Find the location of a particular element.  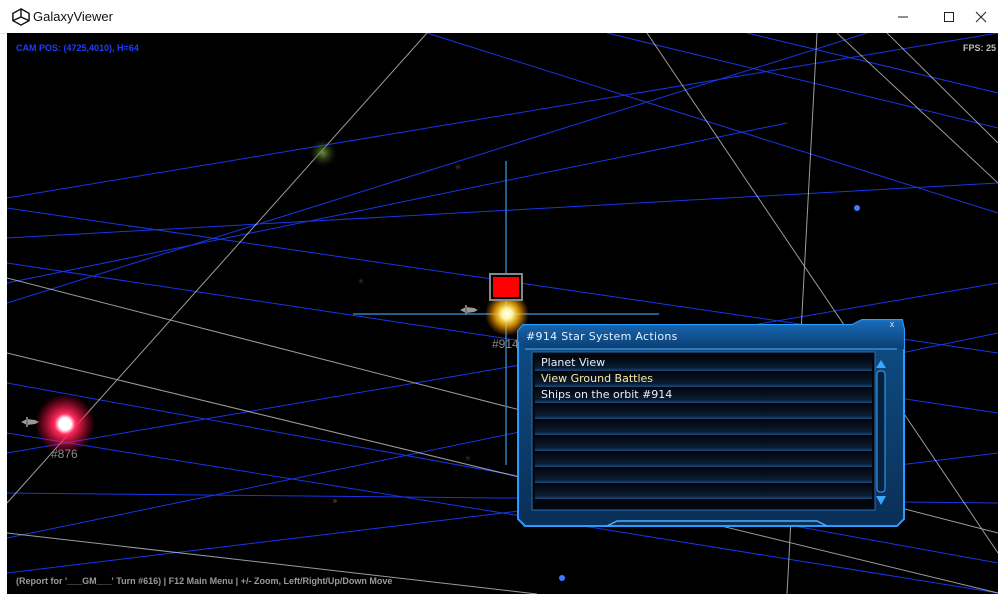

scroll-thumb is located at coordinates (881, 431).